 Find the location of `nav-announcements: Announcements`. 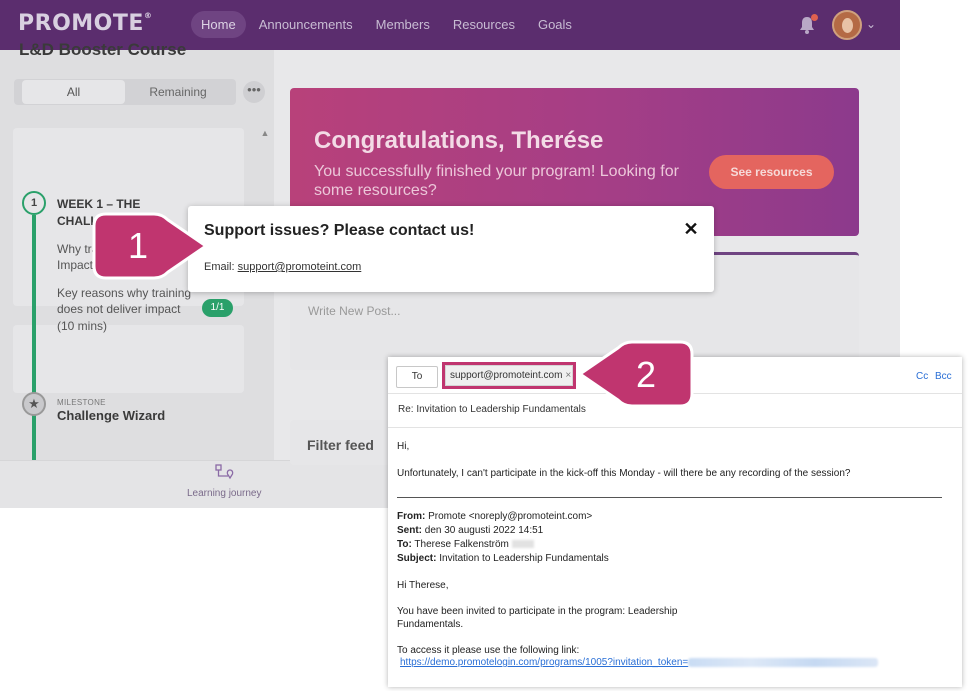

nav-announcements: Announcements is located at coordinates (306, 24).